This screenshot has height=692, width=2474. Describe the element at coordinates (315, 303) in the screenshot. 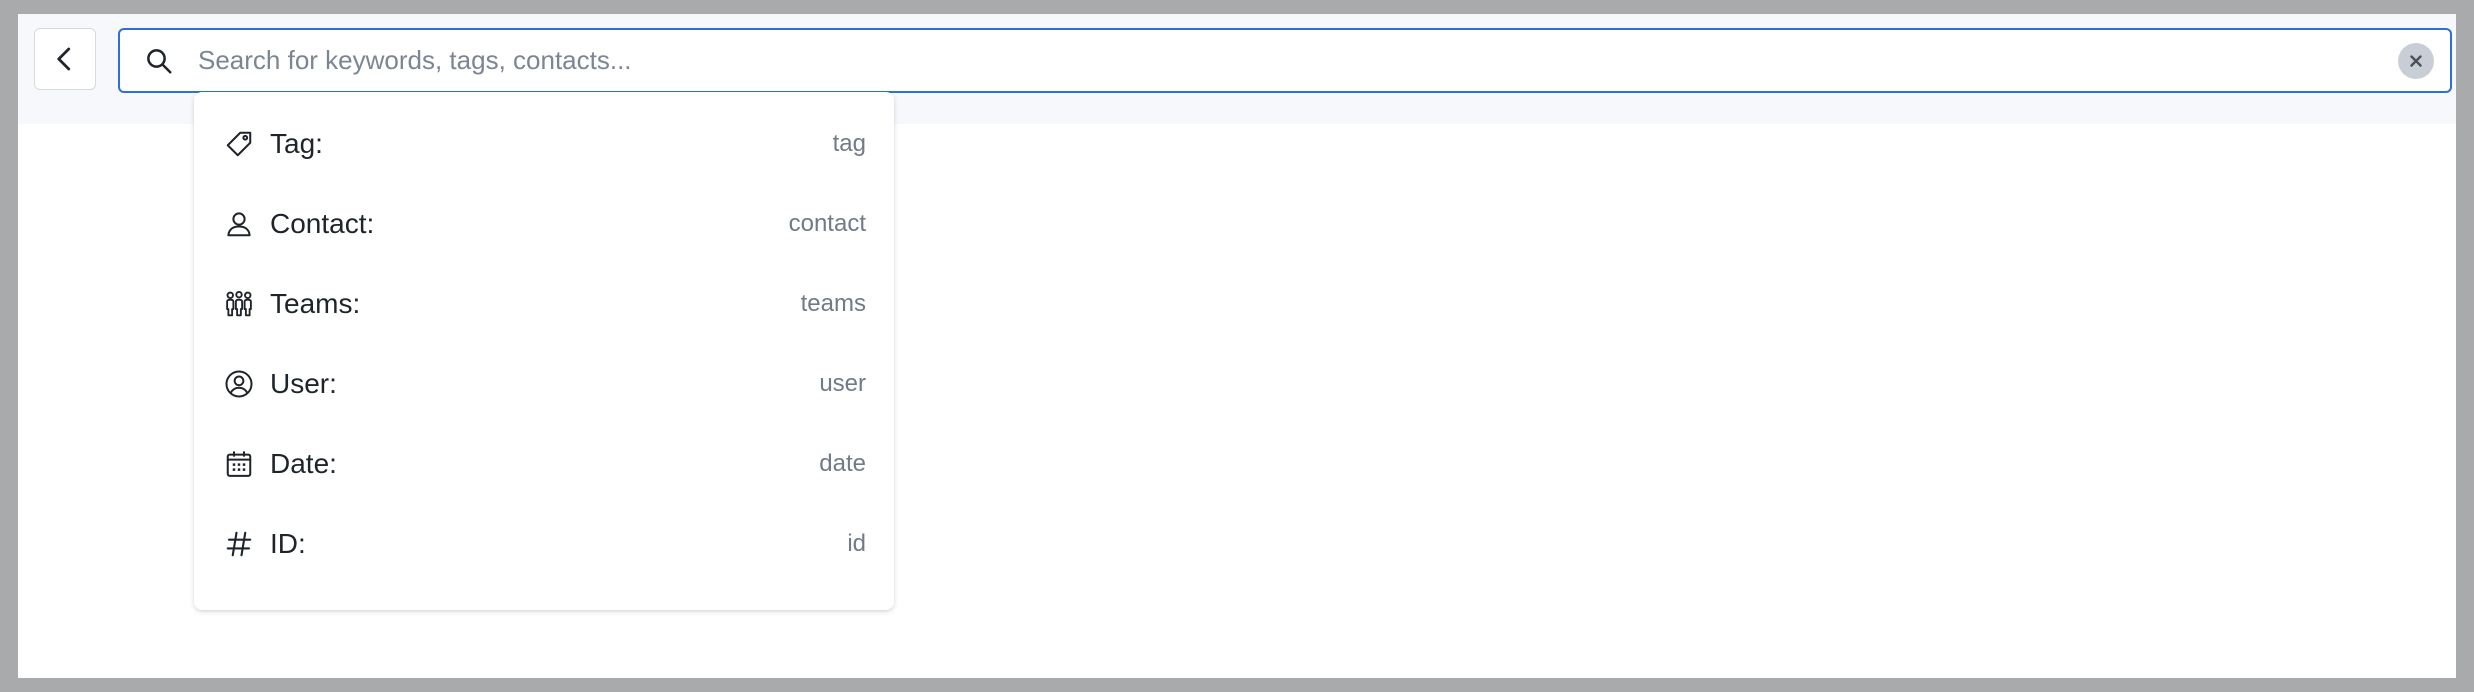

I see `suggestion-label: Teams:` at that location.